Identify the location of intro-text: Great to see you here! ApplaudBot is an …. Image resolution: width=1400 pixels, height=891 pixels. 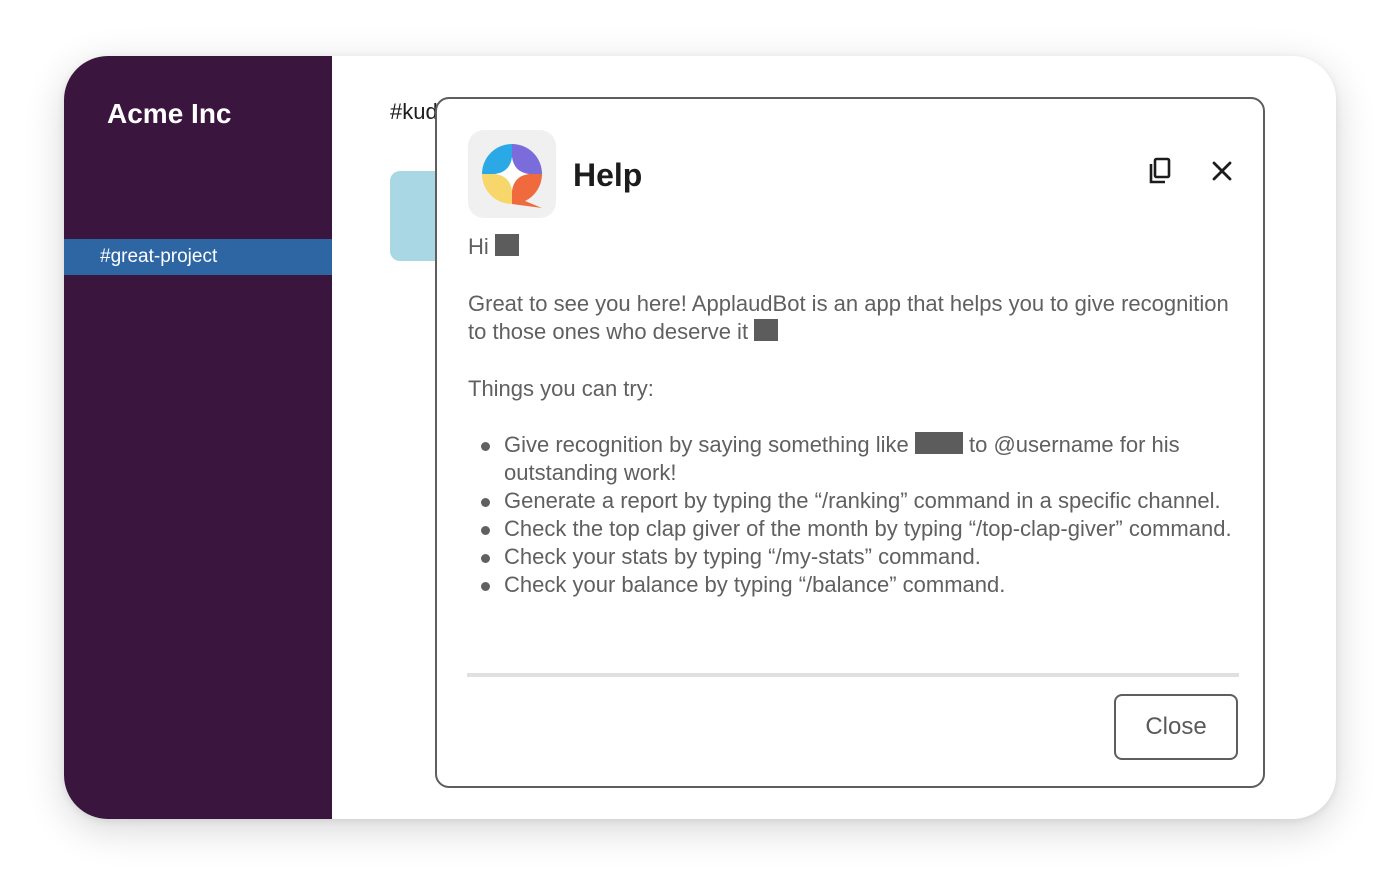
(853, 318).